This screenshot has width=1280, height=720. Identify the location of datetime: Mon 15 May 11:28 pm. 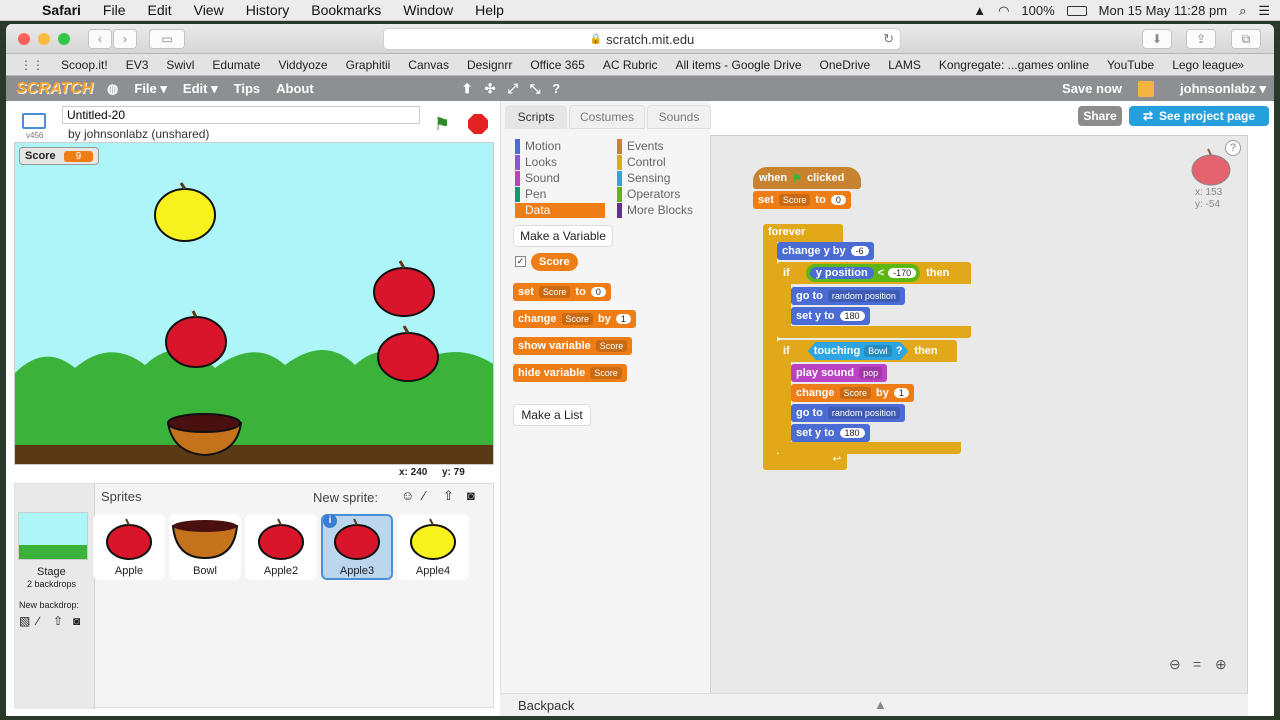
(1163, 10).